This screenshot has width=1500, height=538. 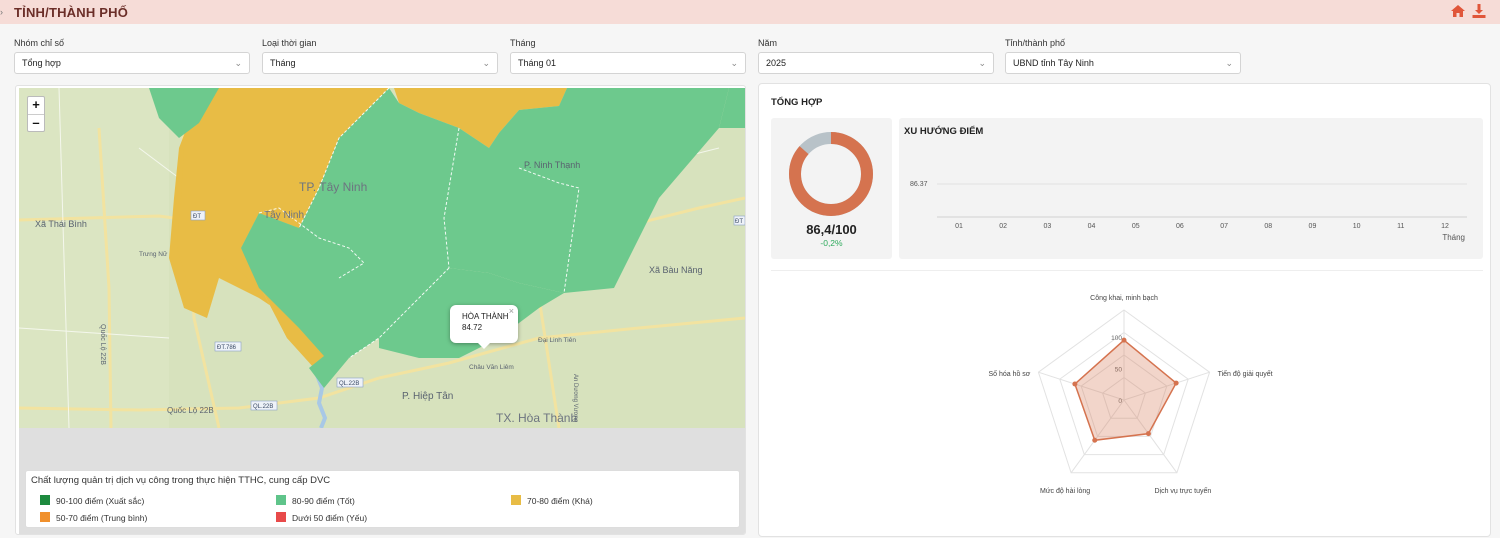 What do you see at coordinates (959, 226) in the screenshot?
I see `trend-x-tick: 01` at bounding box center [959, 226].